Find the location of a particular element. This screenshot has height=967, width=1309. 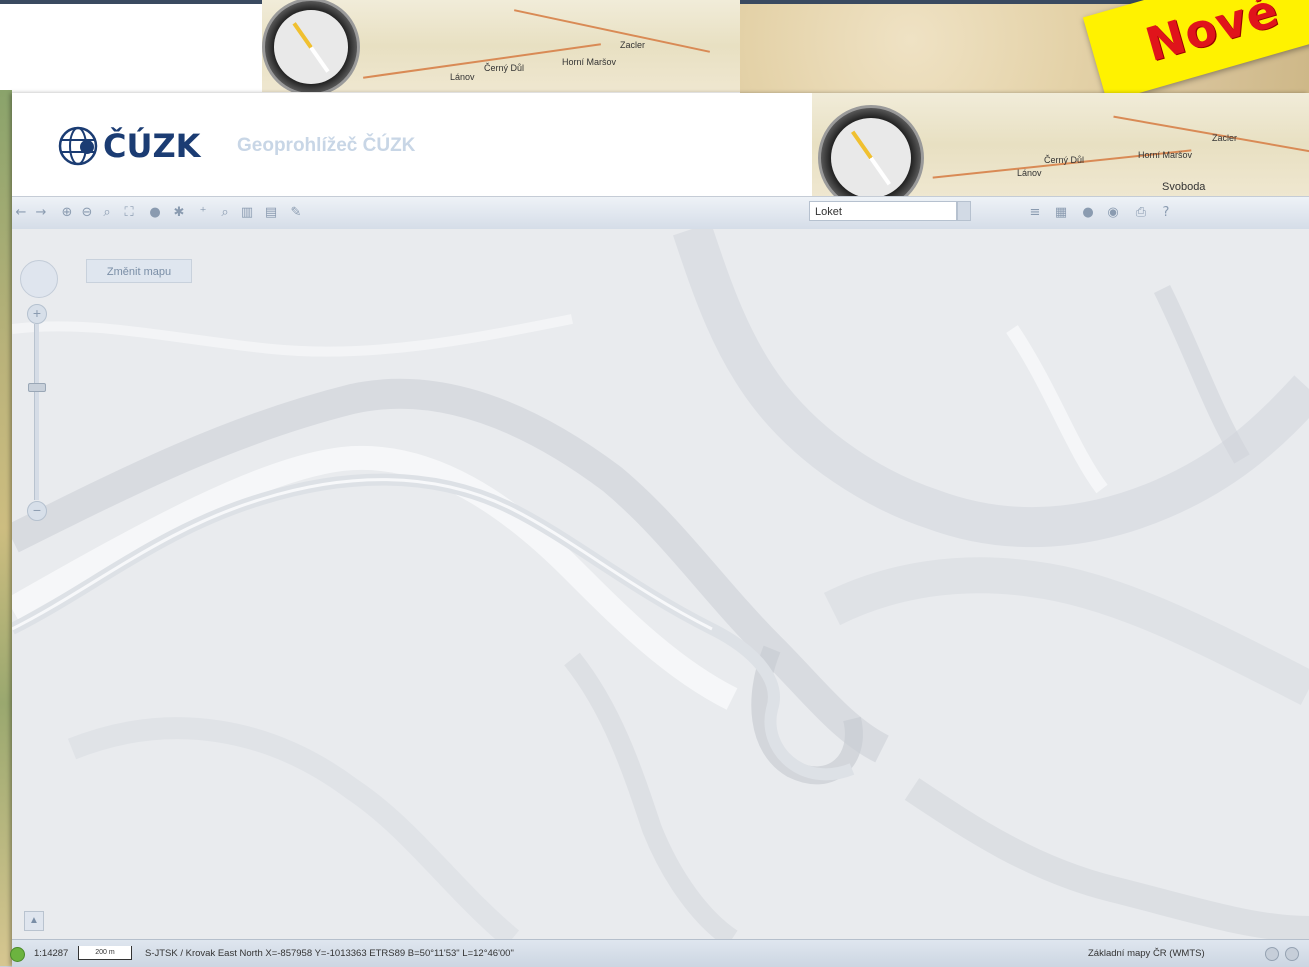

globe-icon: ● is located at coordinates (1088, 213).